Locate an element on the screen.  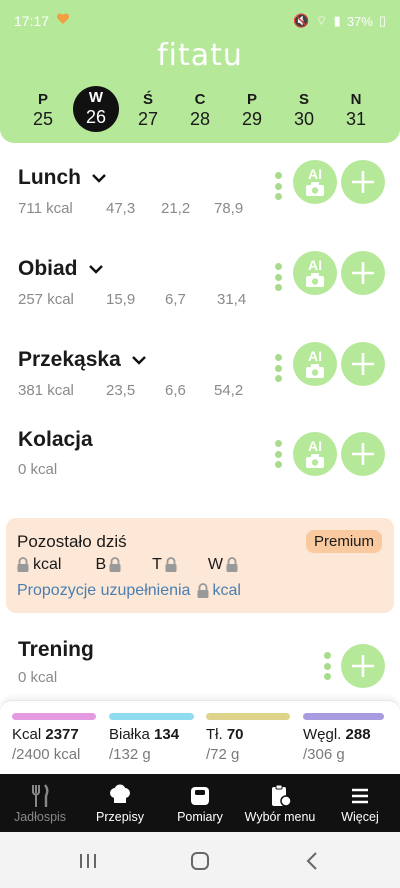
meal-title: Kolacja is located at coordinates (55, 440).